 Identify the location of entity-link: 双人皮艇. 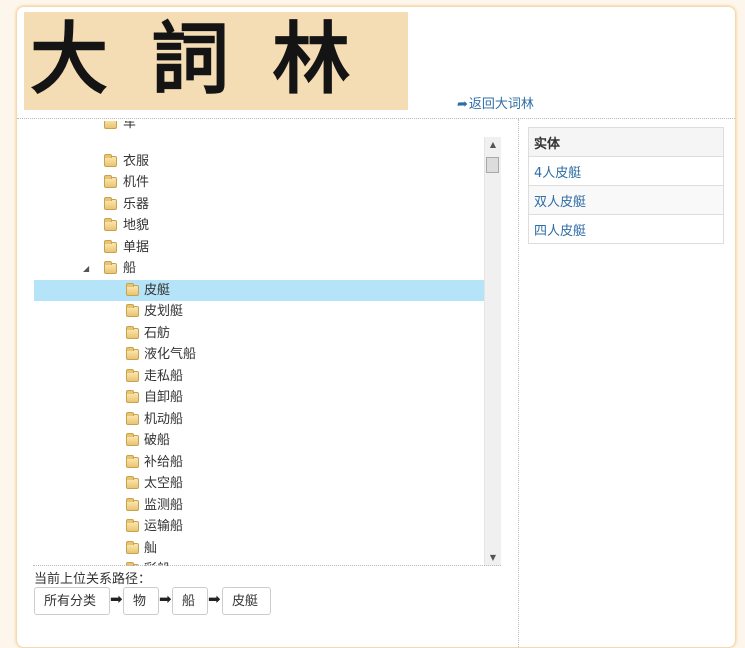
(560, 202).